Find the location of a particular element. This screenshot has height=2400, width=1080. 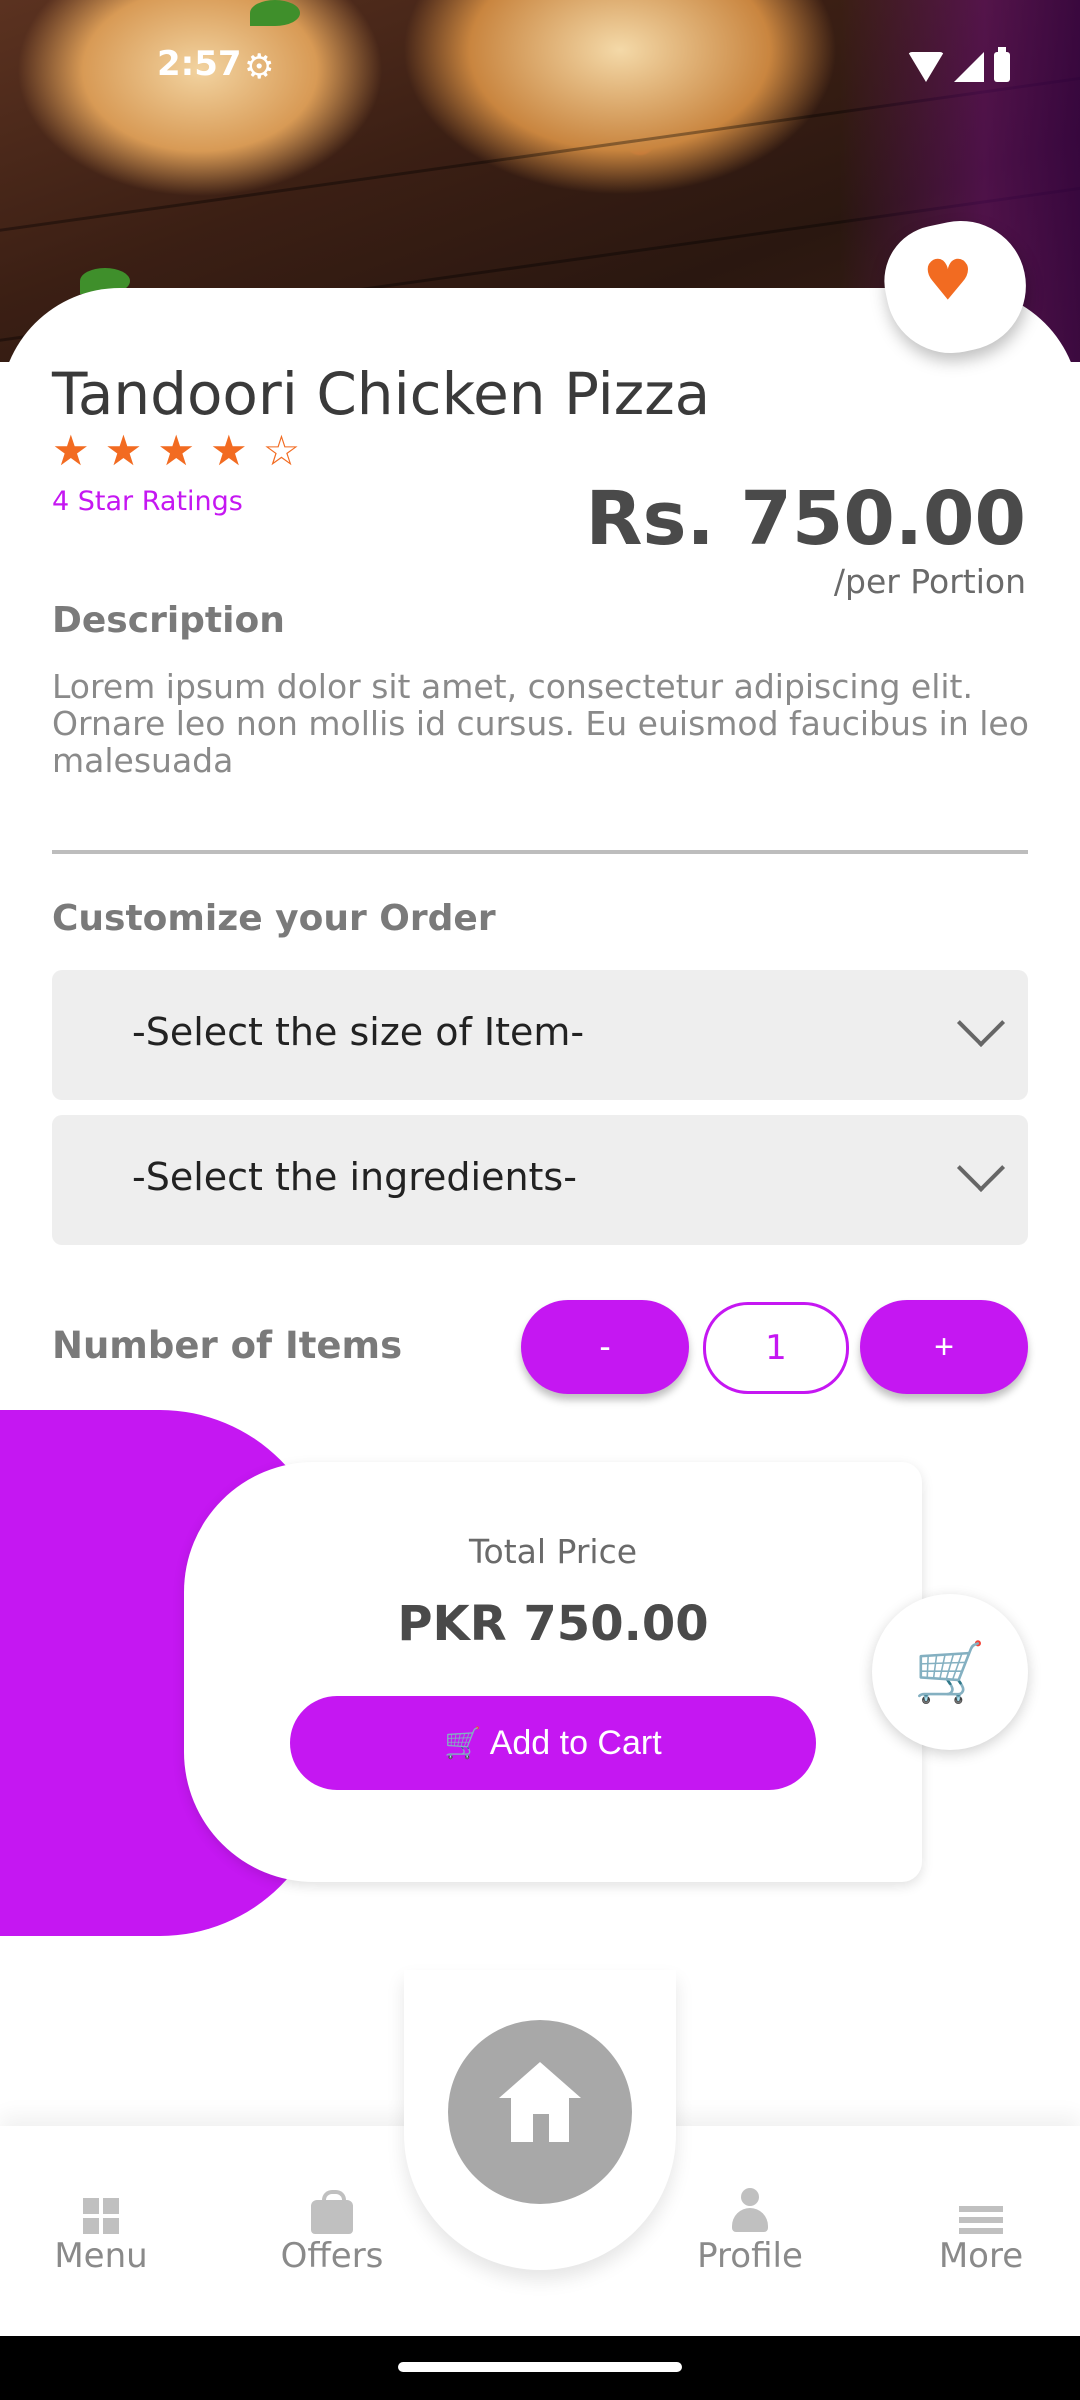

total-price-value: PKR 750.00 is located at coordinates (553, 1624).